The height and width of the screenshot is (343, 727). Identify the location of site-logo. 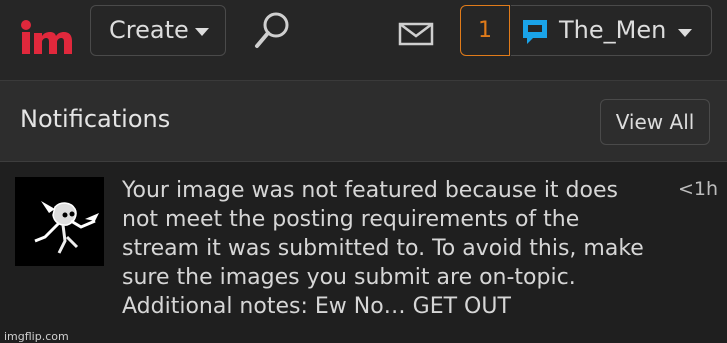
(46, 38).